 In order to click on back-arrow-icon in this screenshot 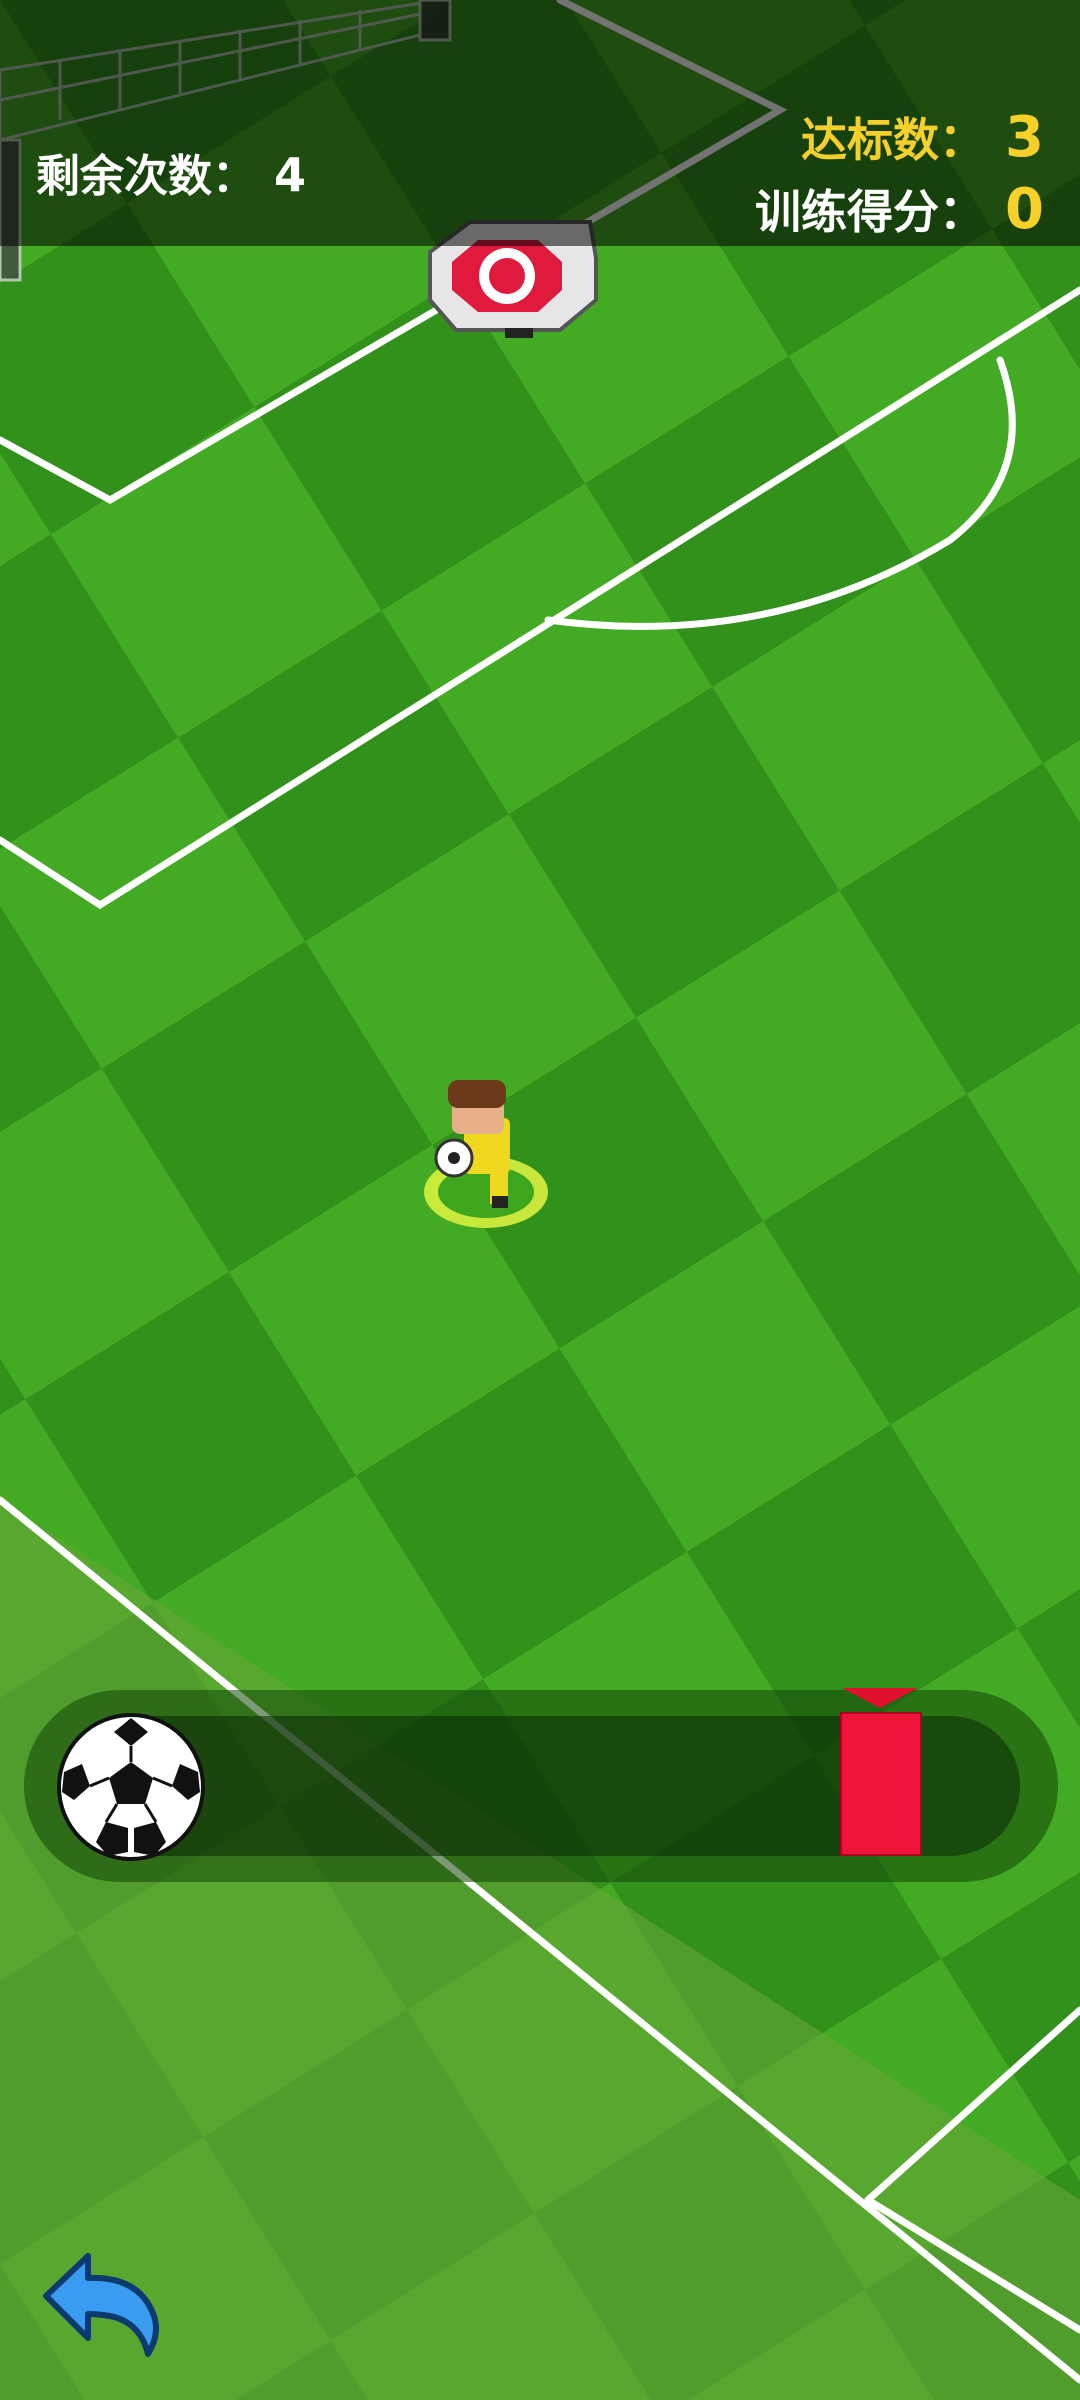, I will do `click(102, 2305)`.